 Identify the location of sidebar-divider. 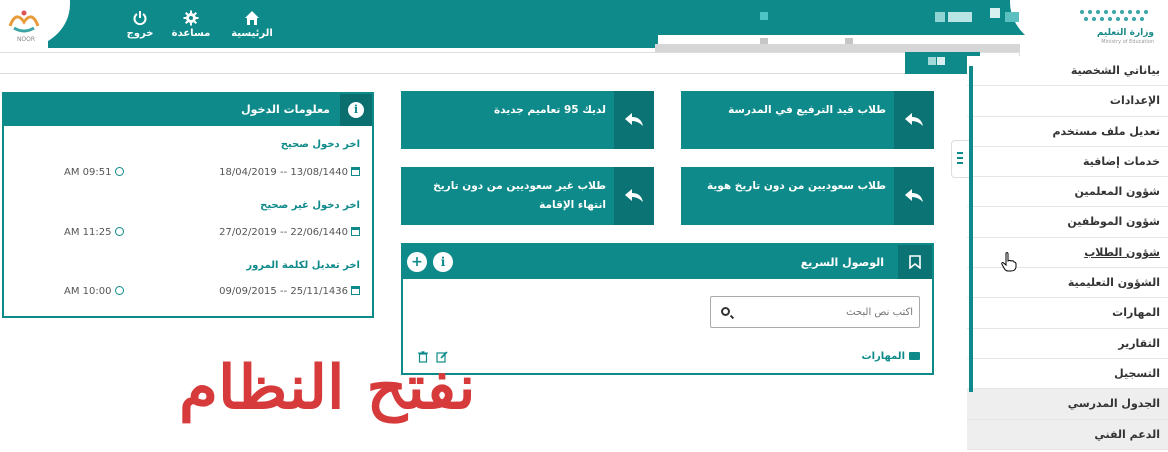
(971, 229).